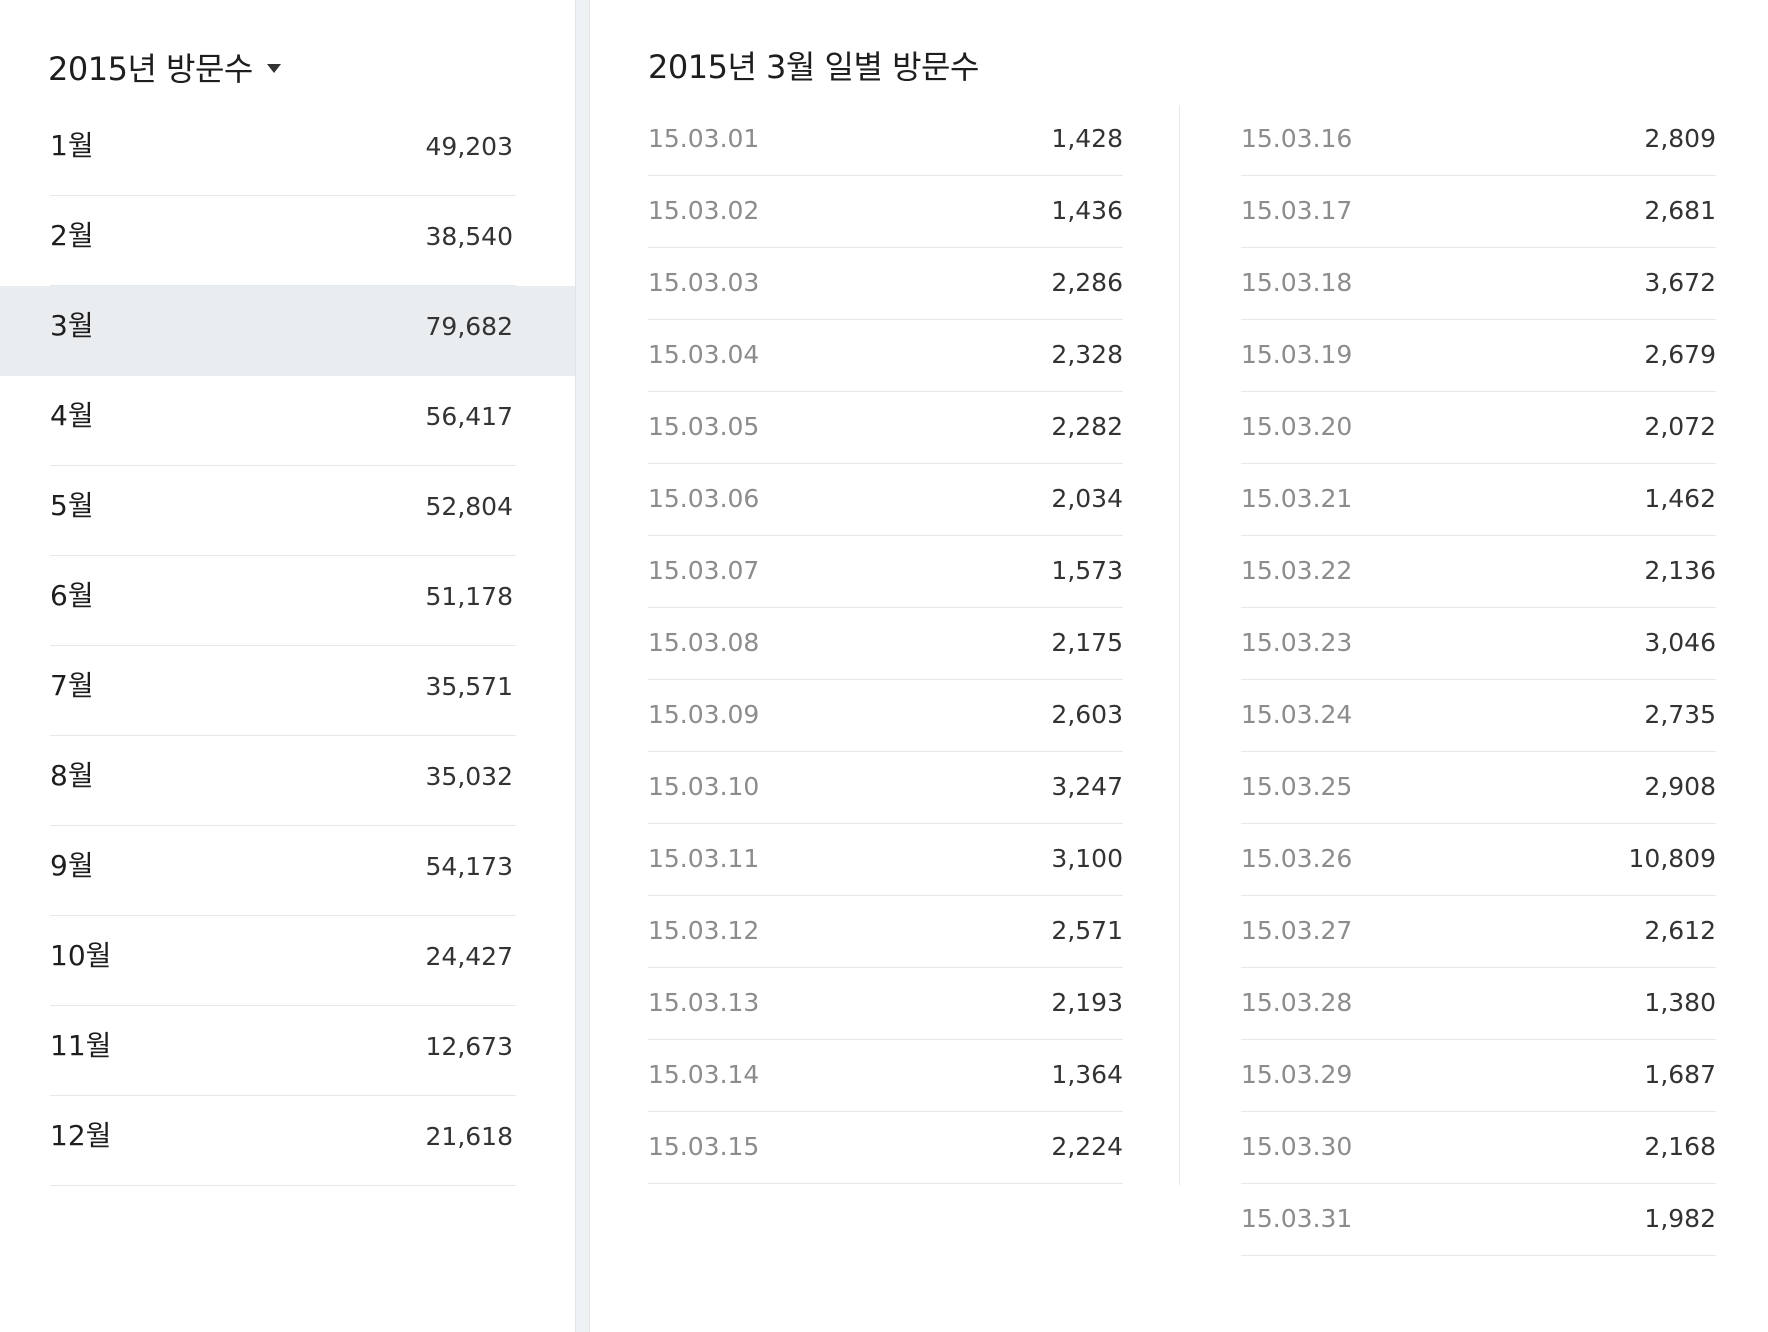 The image size is (1768, 1332). Describe the element at coordinates (885, 212) in the screenshot. I see `daily-row: 15.03.02 1,436` at that location.